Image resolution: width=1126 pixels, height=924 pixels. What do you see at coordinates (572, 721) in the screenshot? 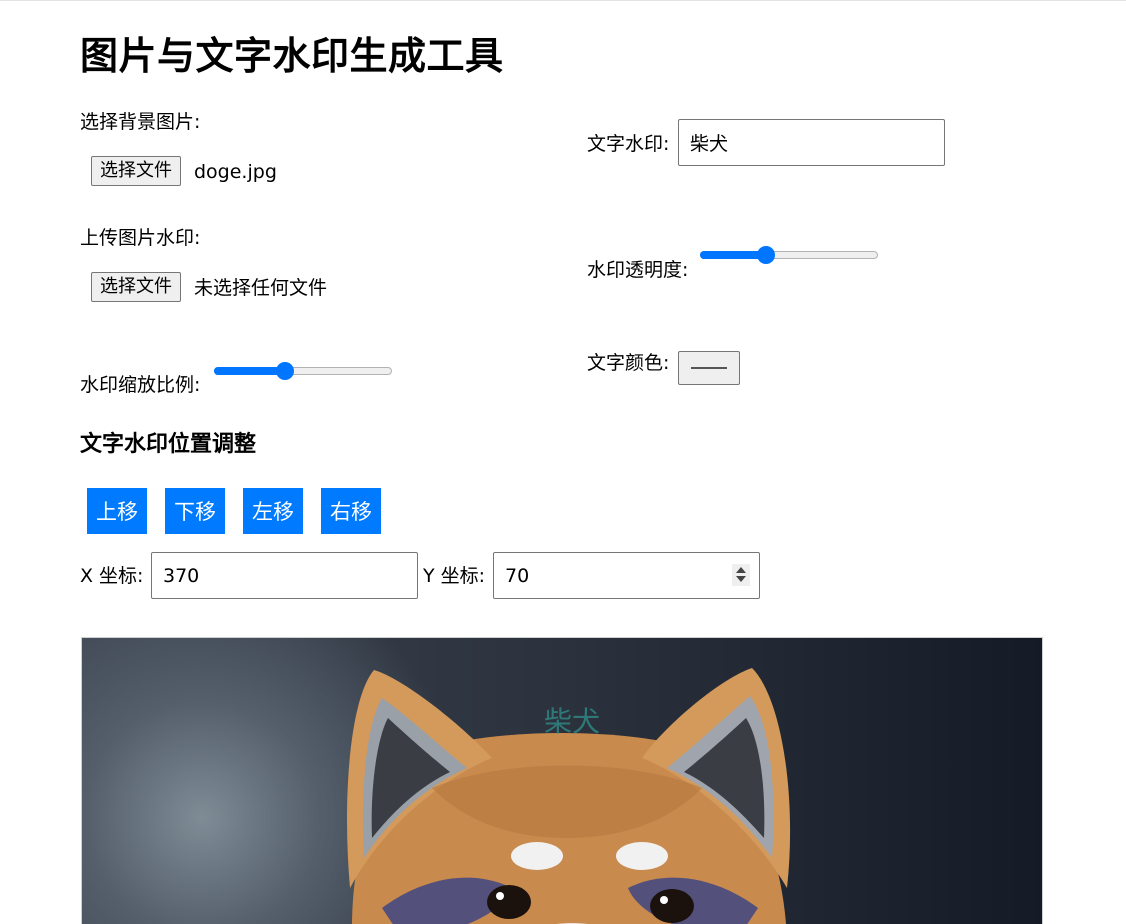
I see `preview-watermark-text: 柴犬` at bounding box center [572, 721].